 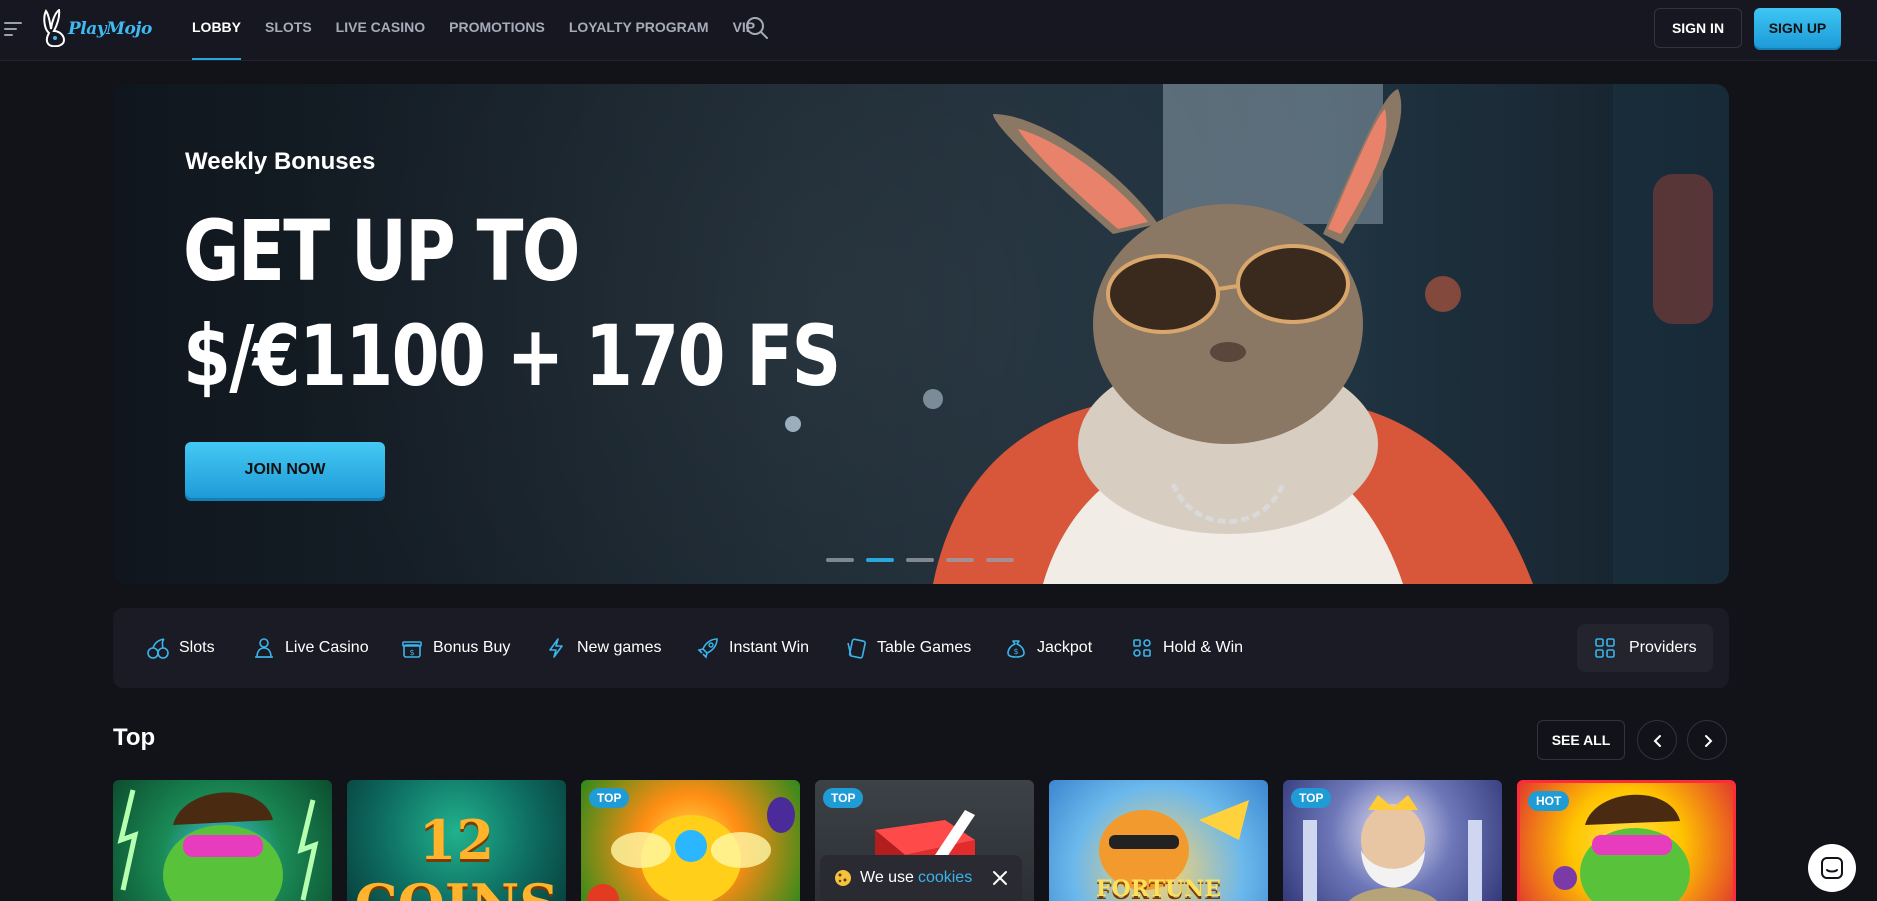 I want to click on category-label: Jackpot, so click(x=1065, y=647).